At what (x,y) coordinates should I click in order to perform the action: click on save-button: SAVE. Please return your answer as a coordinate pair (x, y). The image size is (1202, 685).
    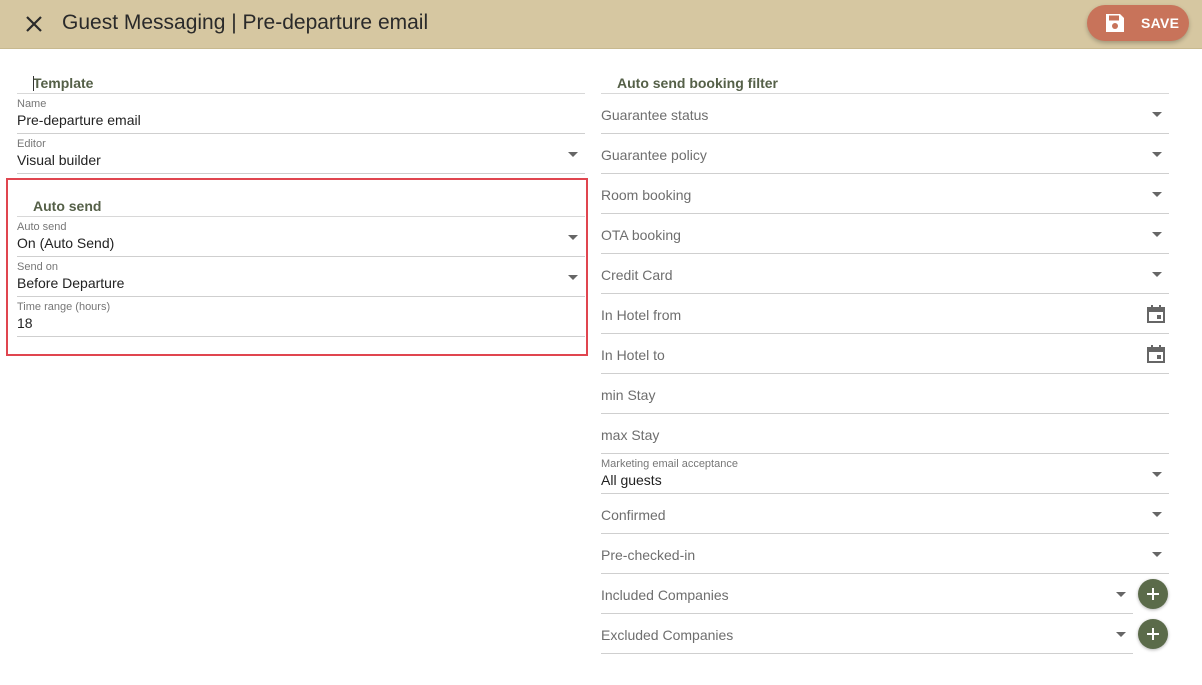
    Looking at the image, I should click on (1138, 23).